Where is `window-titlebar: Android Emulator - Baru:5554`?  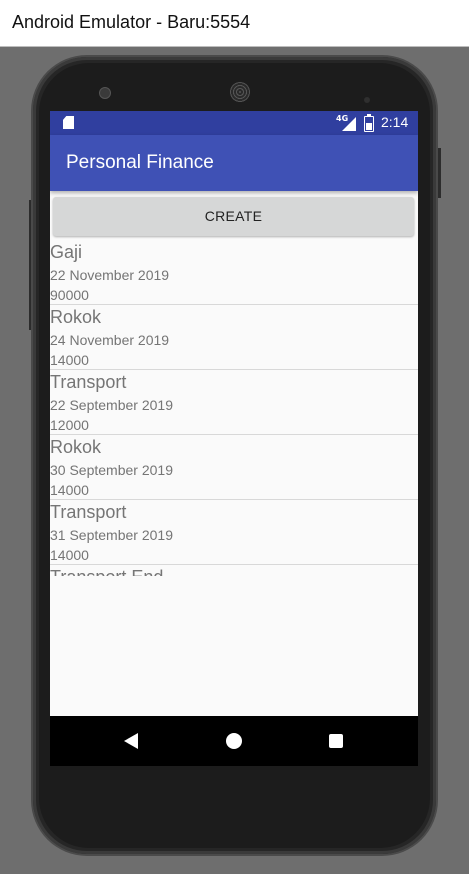 window-titlebar: Android Emulator - Baru:5554 is located at coordinates (234, 23).